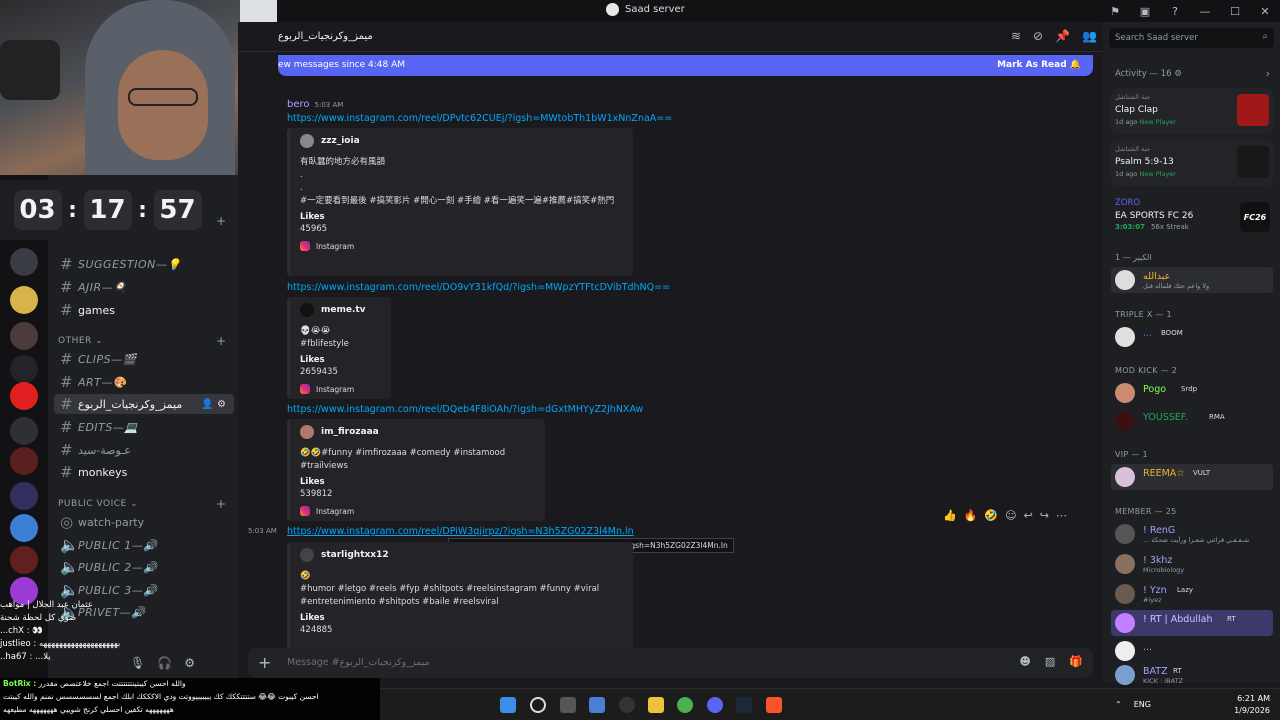 The height and width of the screenshot is (720, 1280). What do you see at coordinates (1039, 65) in the screenshot?
I see `mark-as-read-button: Mark As Read 🔔` at bounding box center [1039, 65].